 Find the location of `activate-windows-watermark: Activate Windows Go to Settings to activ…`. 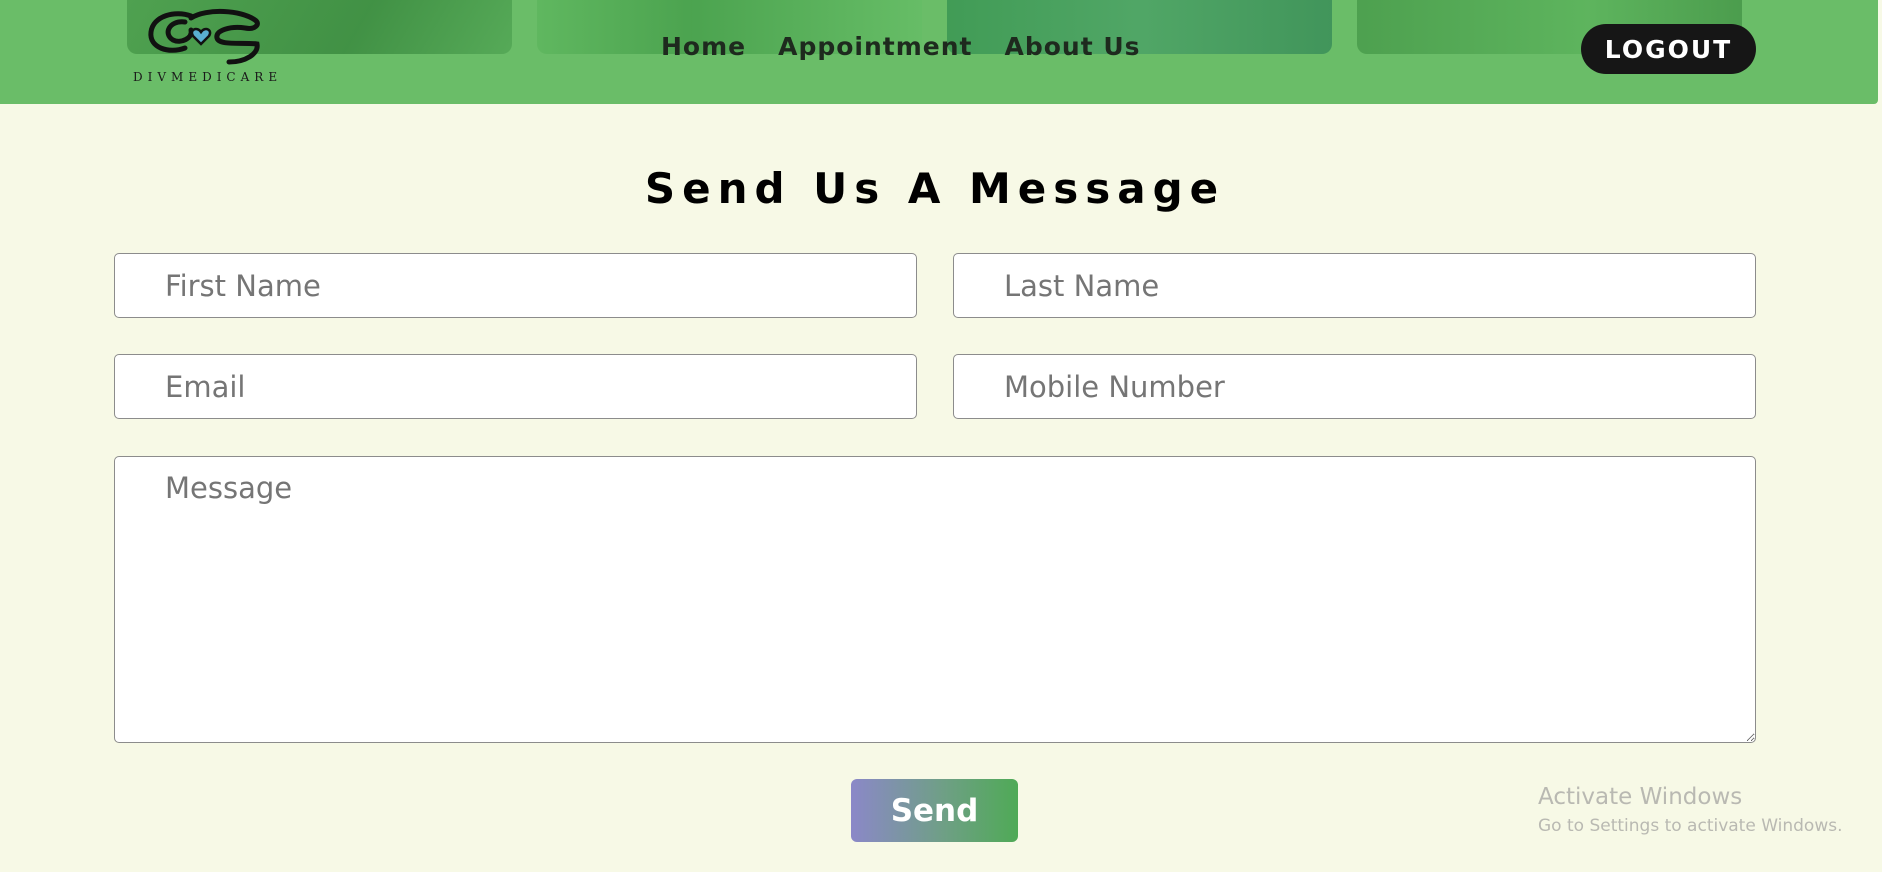

activate-windows-watermark: Activate Windows Go to Settings to activ… is located at coordinates (1690, 810).